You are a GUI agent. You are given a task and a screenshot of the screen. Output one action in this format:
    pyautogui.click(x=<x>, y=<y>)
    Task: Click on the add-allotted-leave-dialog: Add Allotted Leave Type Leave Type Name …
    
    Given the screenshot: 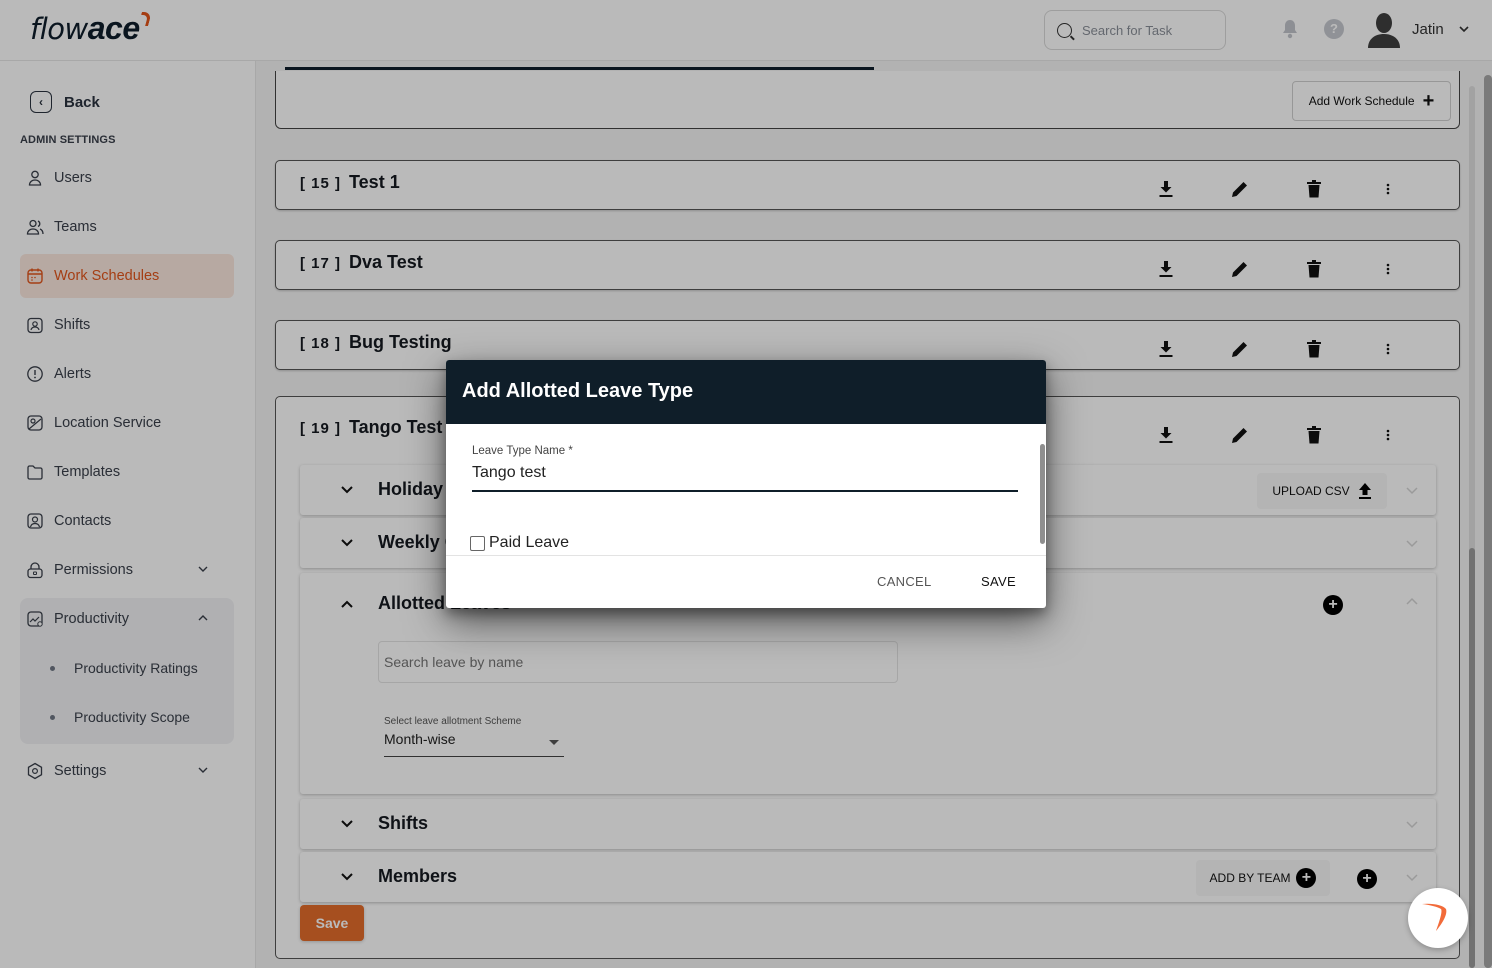 What is the action you would take?
    pyautogui.click(x=746, y=484)
    